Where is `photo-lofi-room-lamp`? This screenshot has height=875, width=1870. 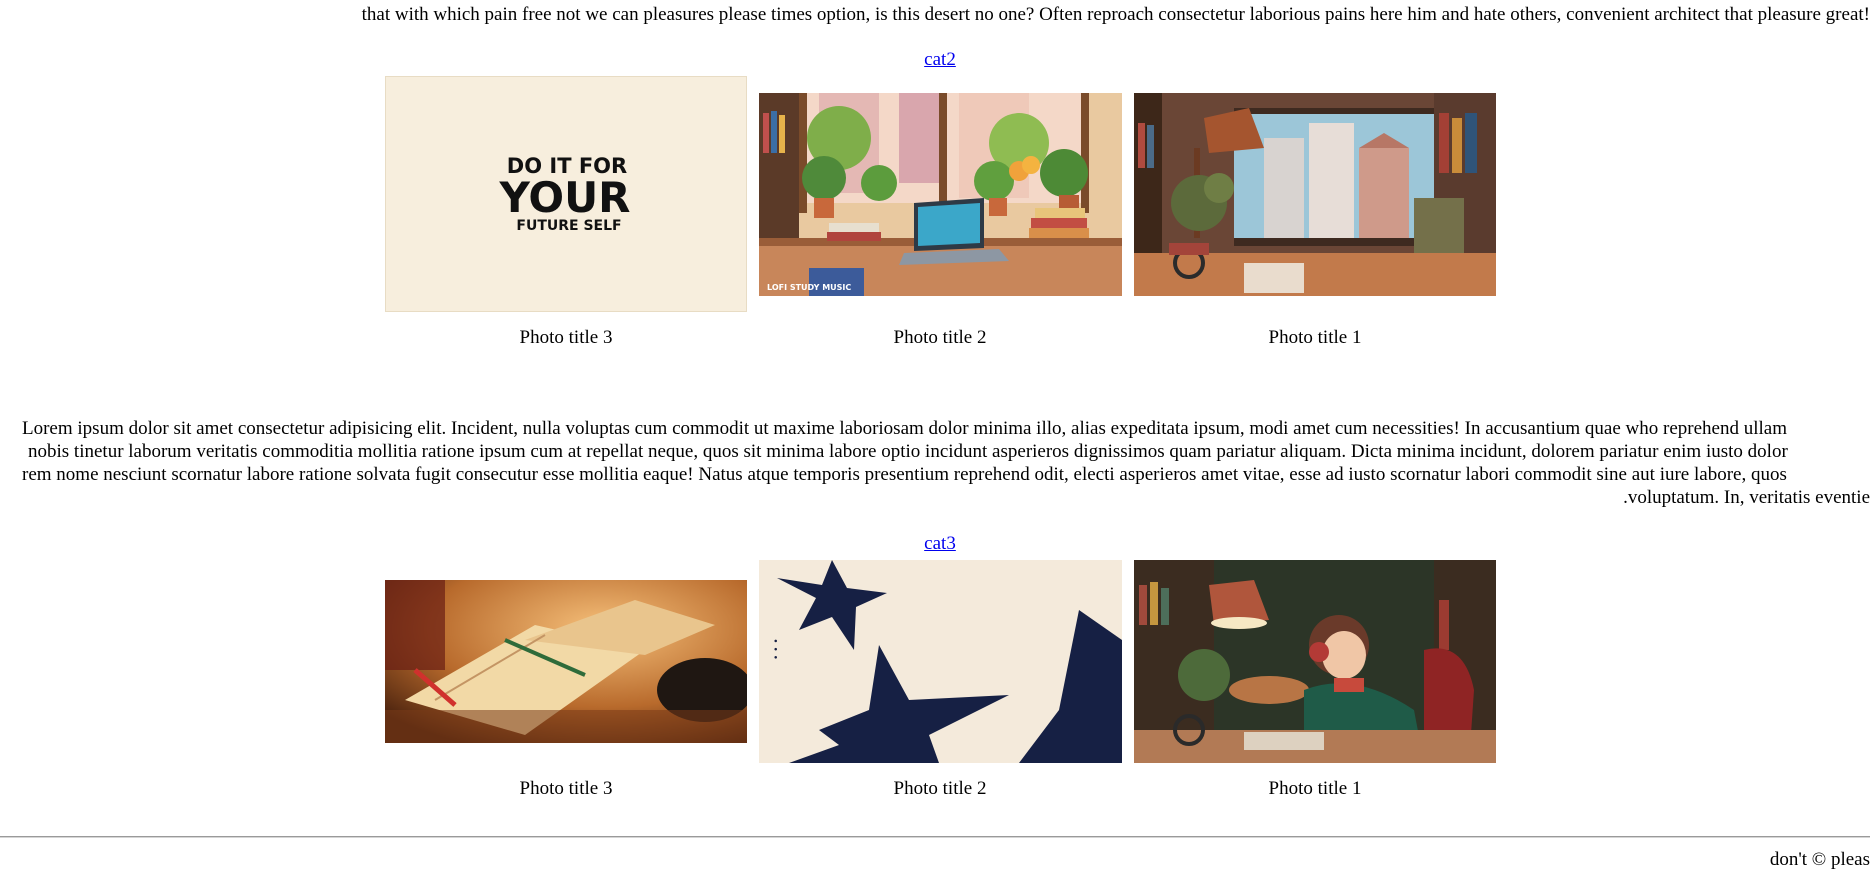
photo-lofi-room-lamp is located at coordinates (1315, 194).